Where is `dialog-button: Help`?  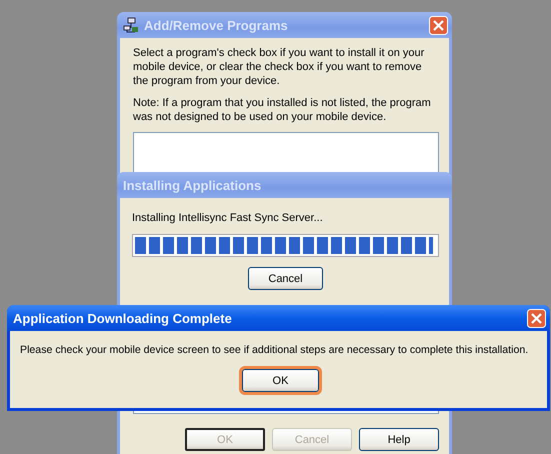 dialog-button: Help is located at coordinates (399, 439).